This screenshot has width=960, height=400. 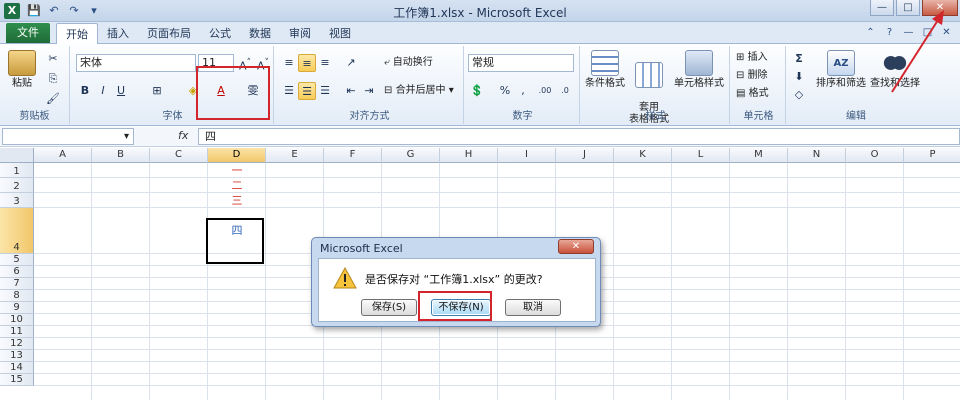 I want to click on row-header: 10, so click(x=17, y=320).